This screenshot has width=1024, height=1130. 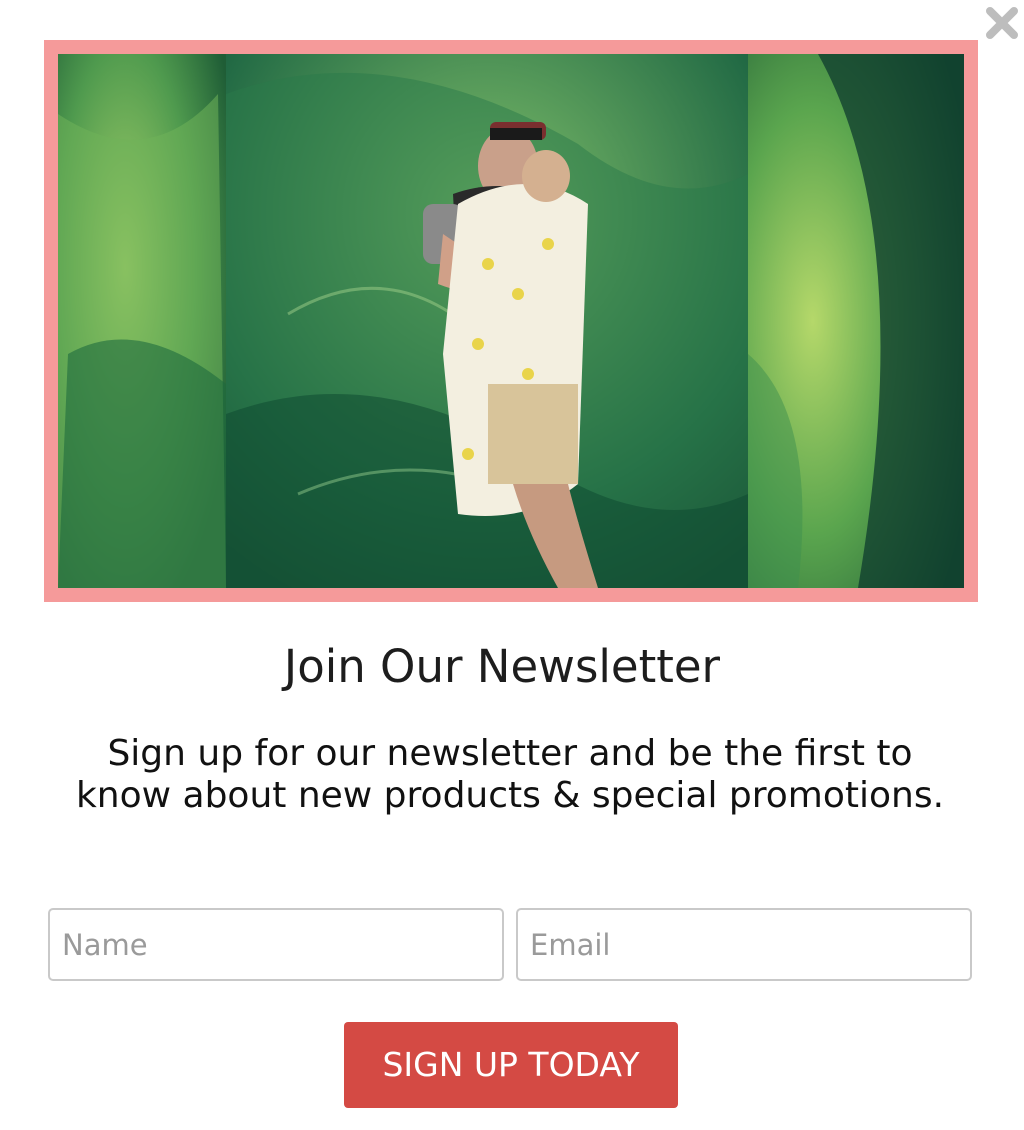 I want to click on close-button, so click(x=1002, y=23).